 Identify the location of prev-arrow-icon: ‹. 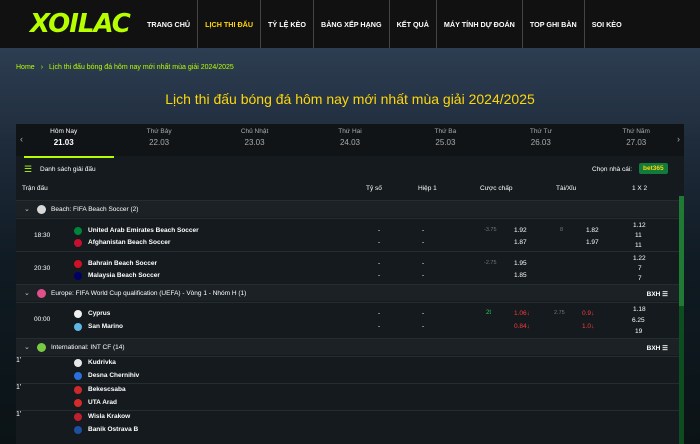
(21, 139).